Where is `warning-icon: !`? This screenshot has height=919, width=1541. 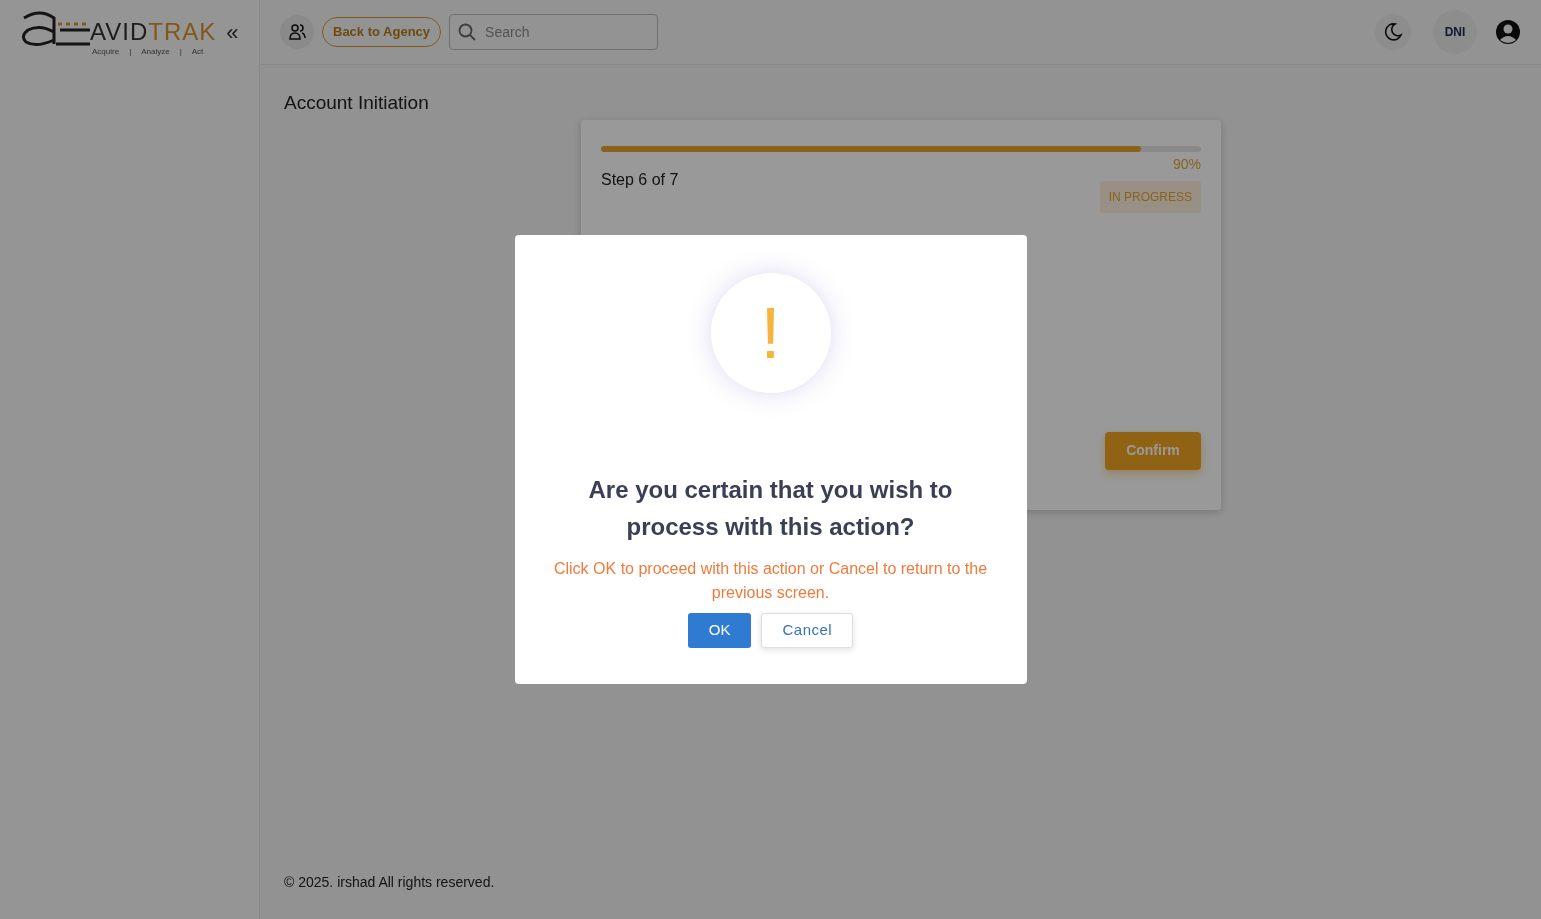
warning-icon: ! is located at coordinates (770, 333).